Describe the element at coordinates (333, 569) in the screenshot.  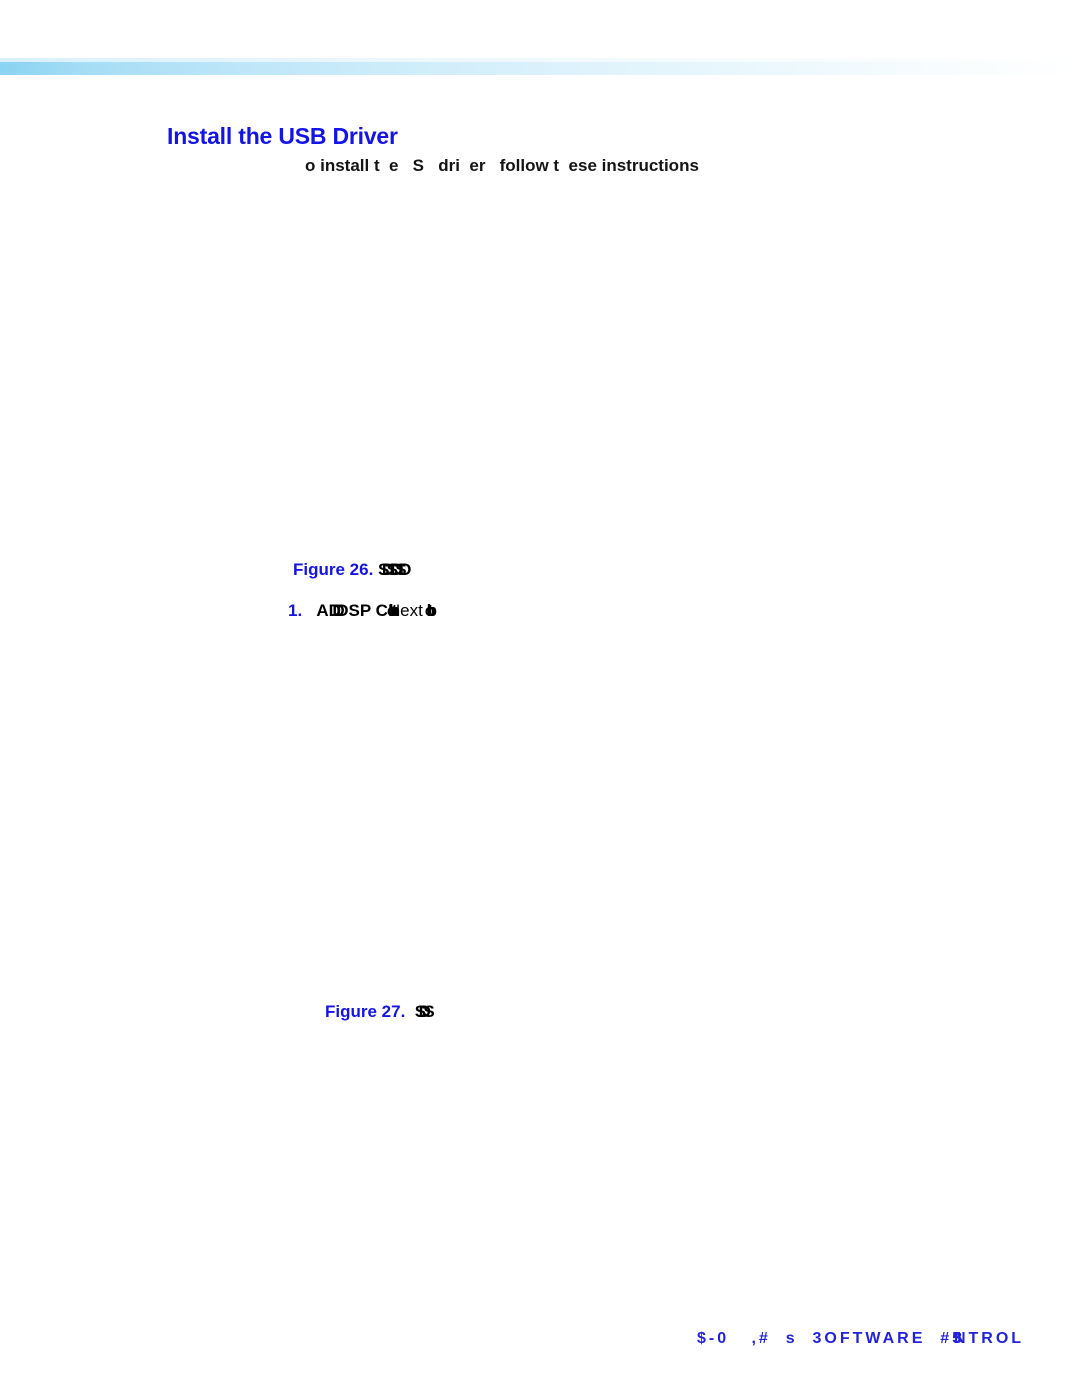
I see `figure-26-label: Figure 26.` at that location.